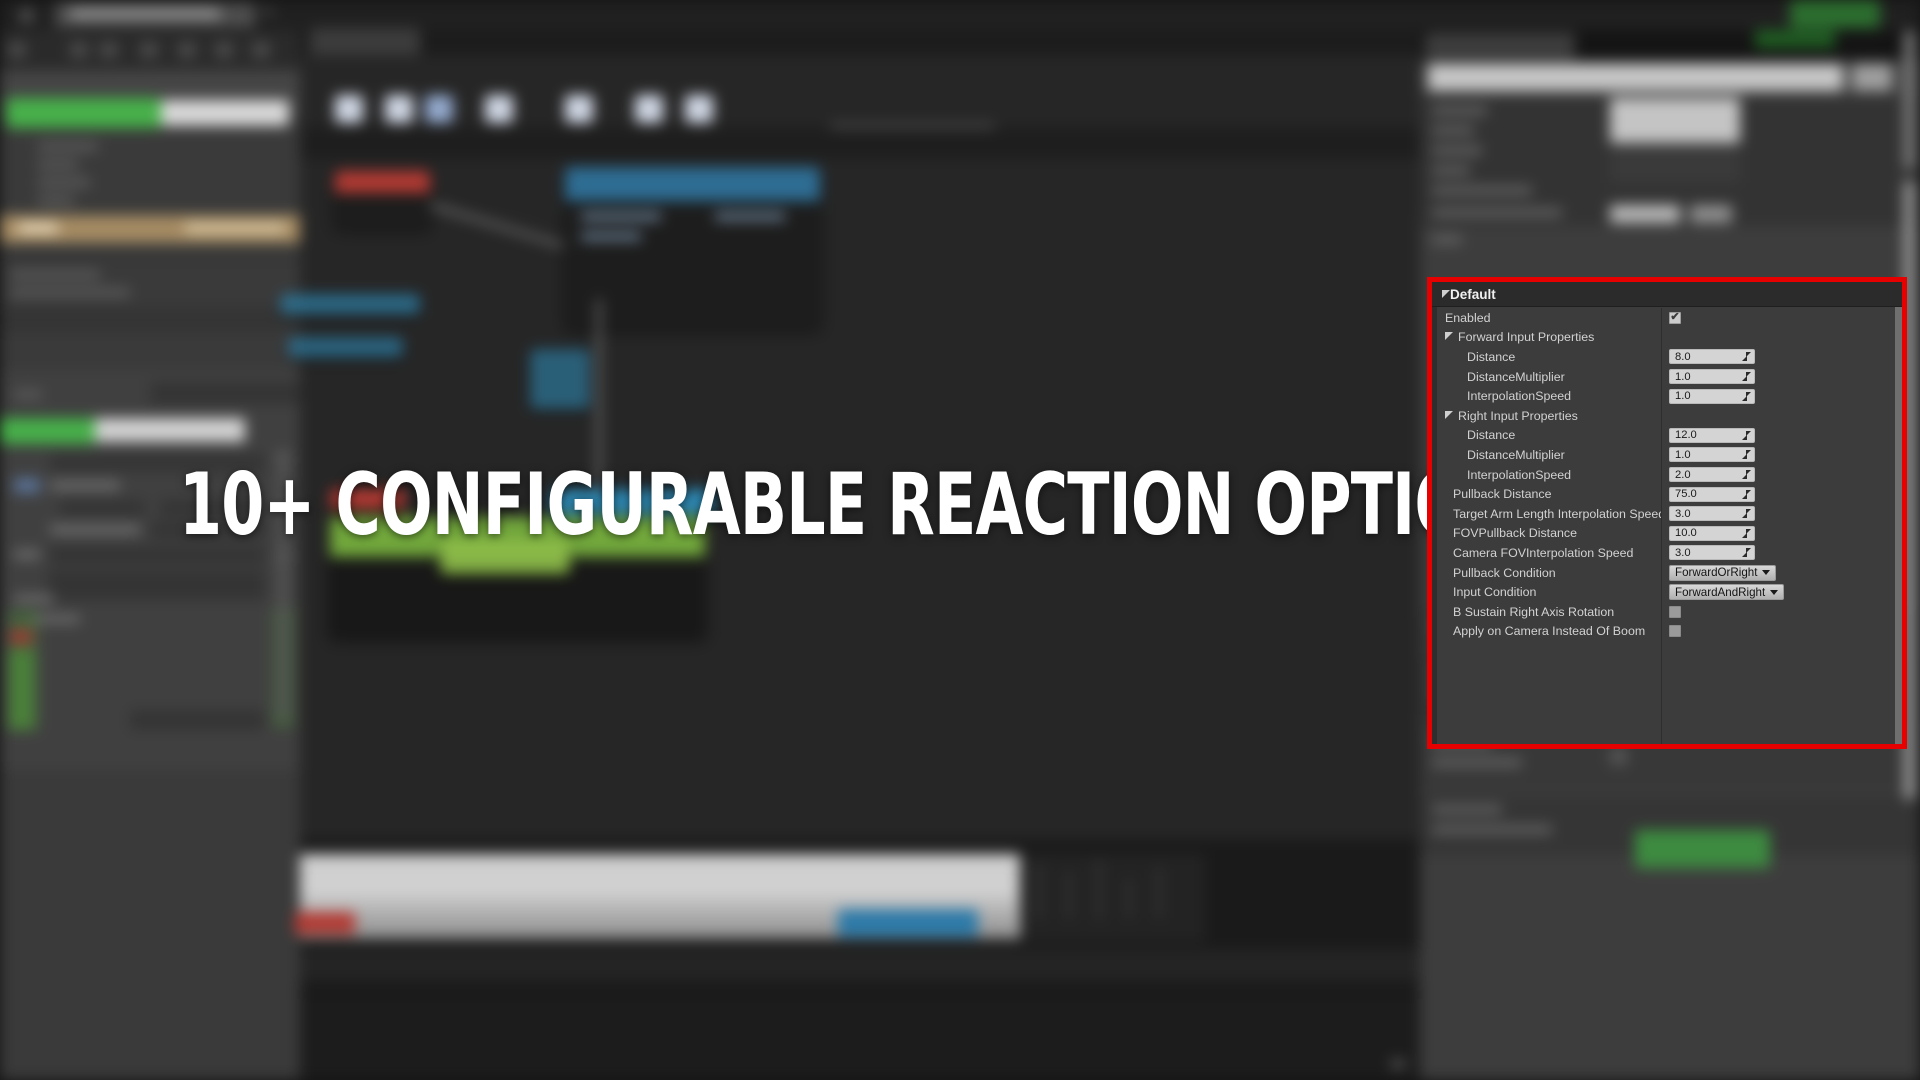 This screenshot has width=1920, height=1080. Describe the element at coordinates (579, 109) in the screenshot. I see `toolbar-icon-class-settings` at that location.